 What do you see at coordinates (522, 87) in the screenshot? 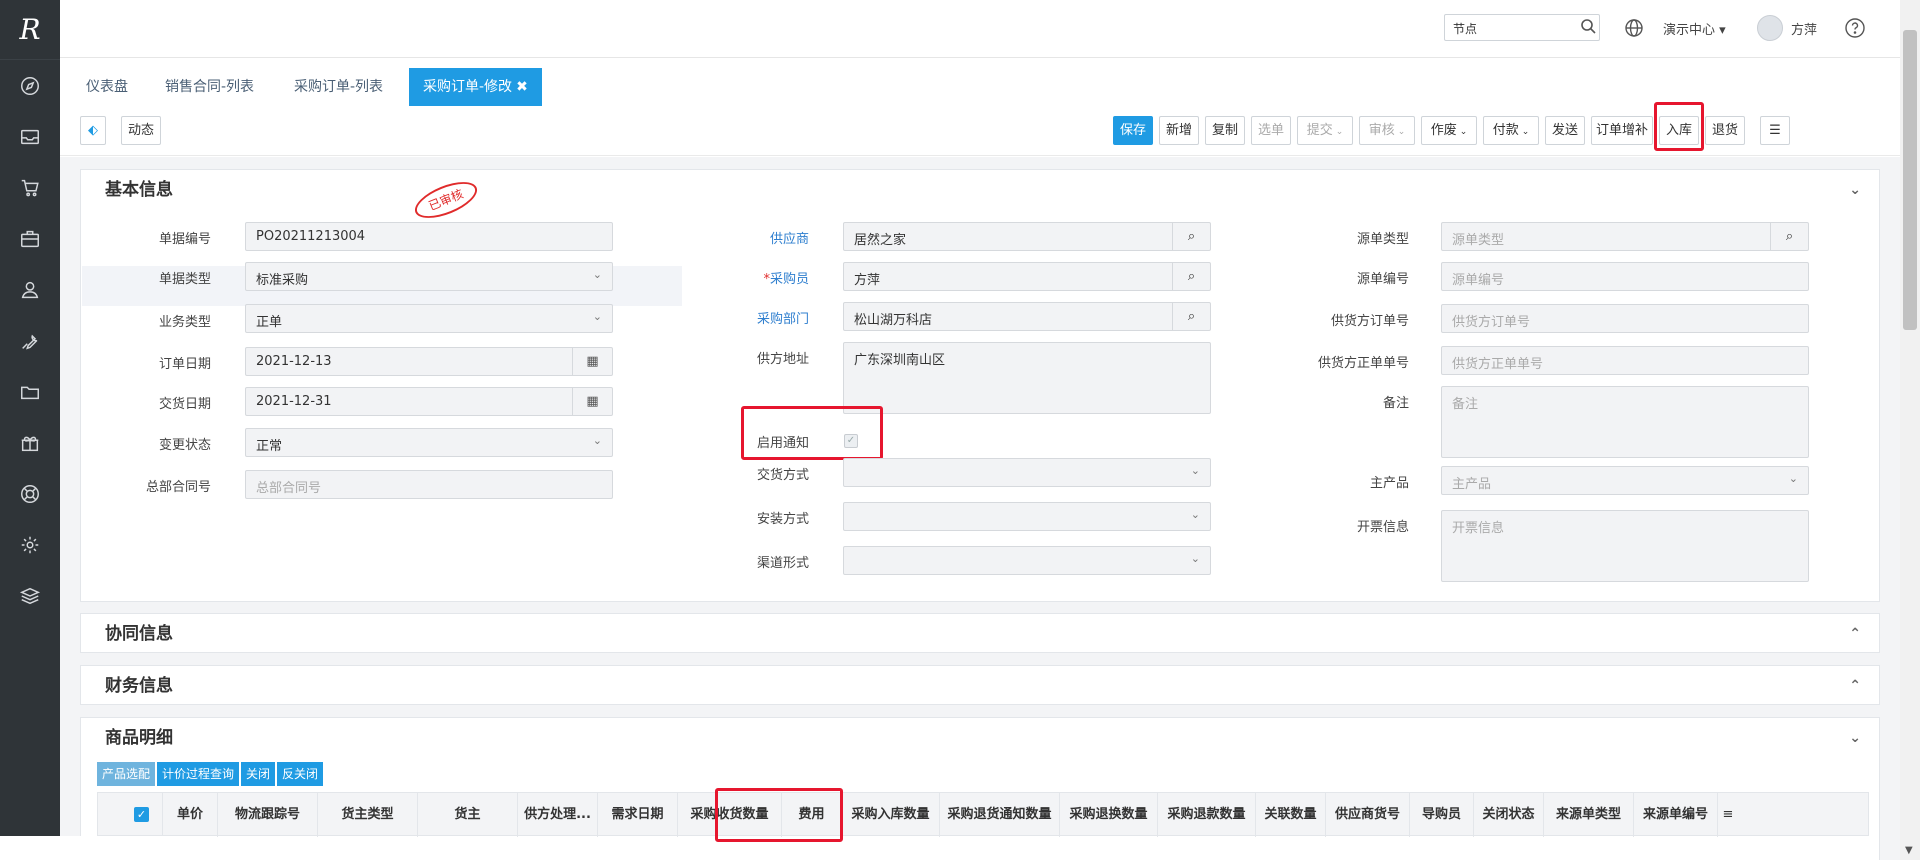
I see `close-icon: ✖` at bounding box center [522, 87].